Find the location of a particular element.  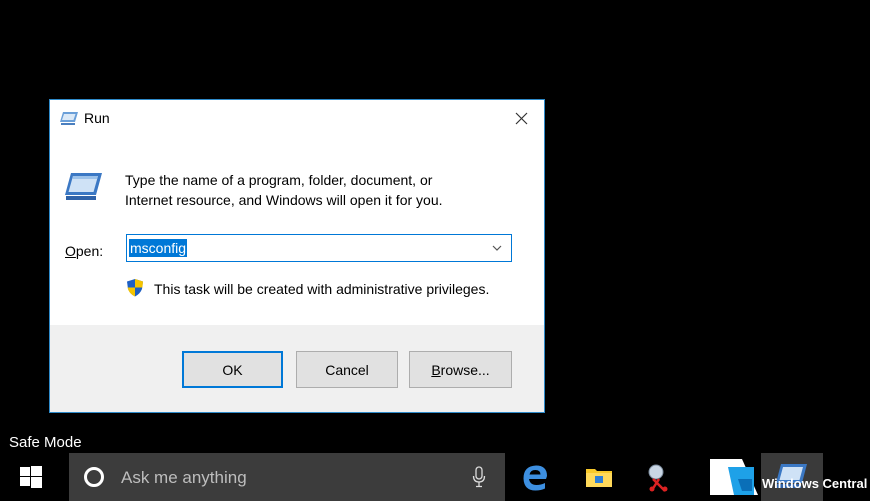

open-label-text: pen: is located at coordinates (89, 251).